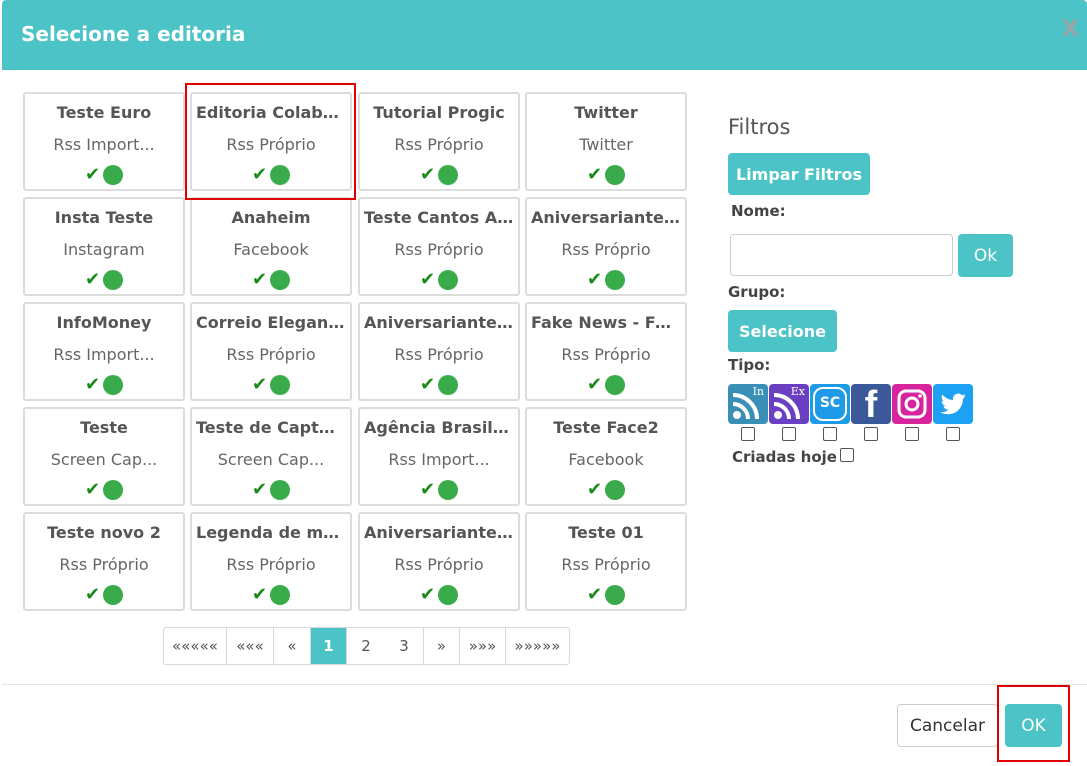 This screenshot has height=766, width=1087. I want to click on cancel-button: Cancelar, so click(947, 725).